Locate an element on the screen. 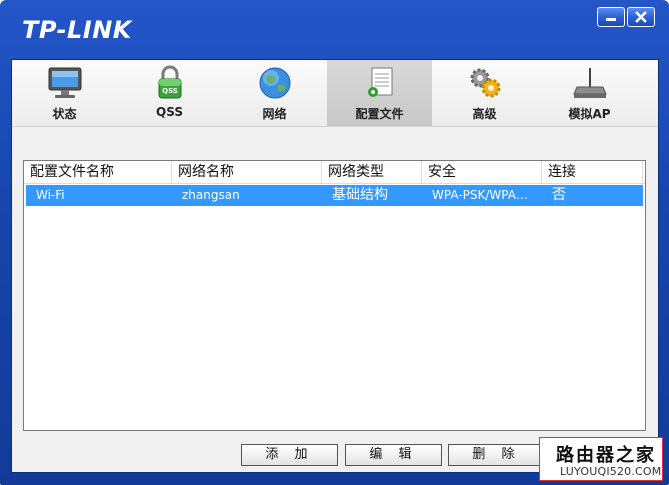 The height and width of the screenshot is (485, 669). column-security: 安全 is located at coordinates (482, 172).